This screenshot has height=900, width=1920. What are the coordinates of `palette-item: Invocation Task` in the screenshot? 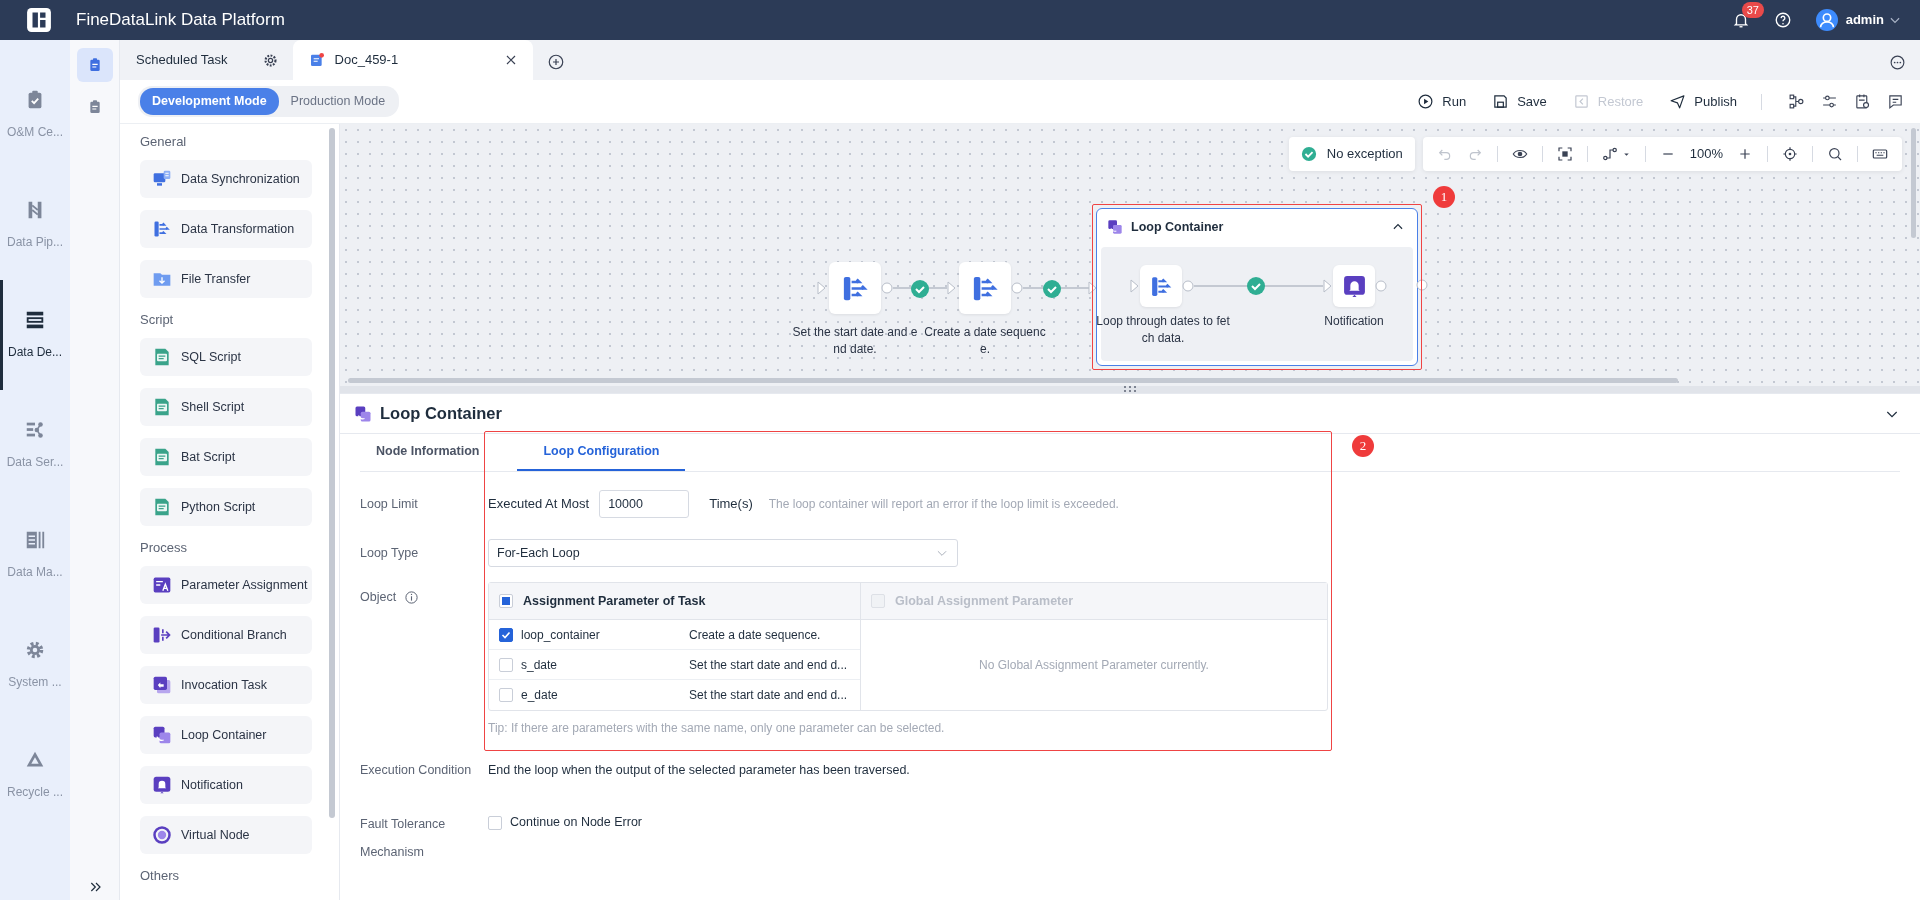 It's located at (226, 685).